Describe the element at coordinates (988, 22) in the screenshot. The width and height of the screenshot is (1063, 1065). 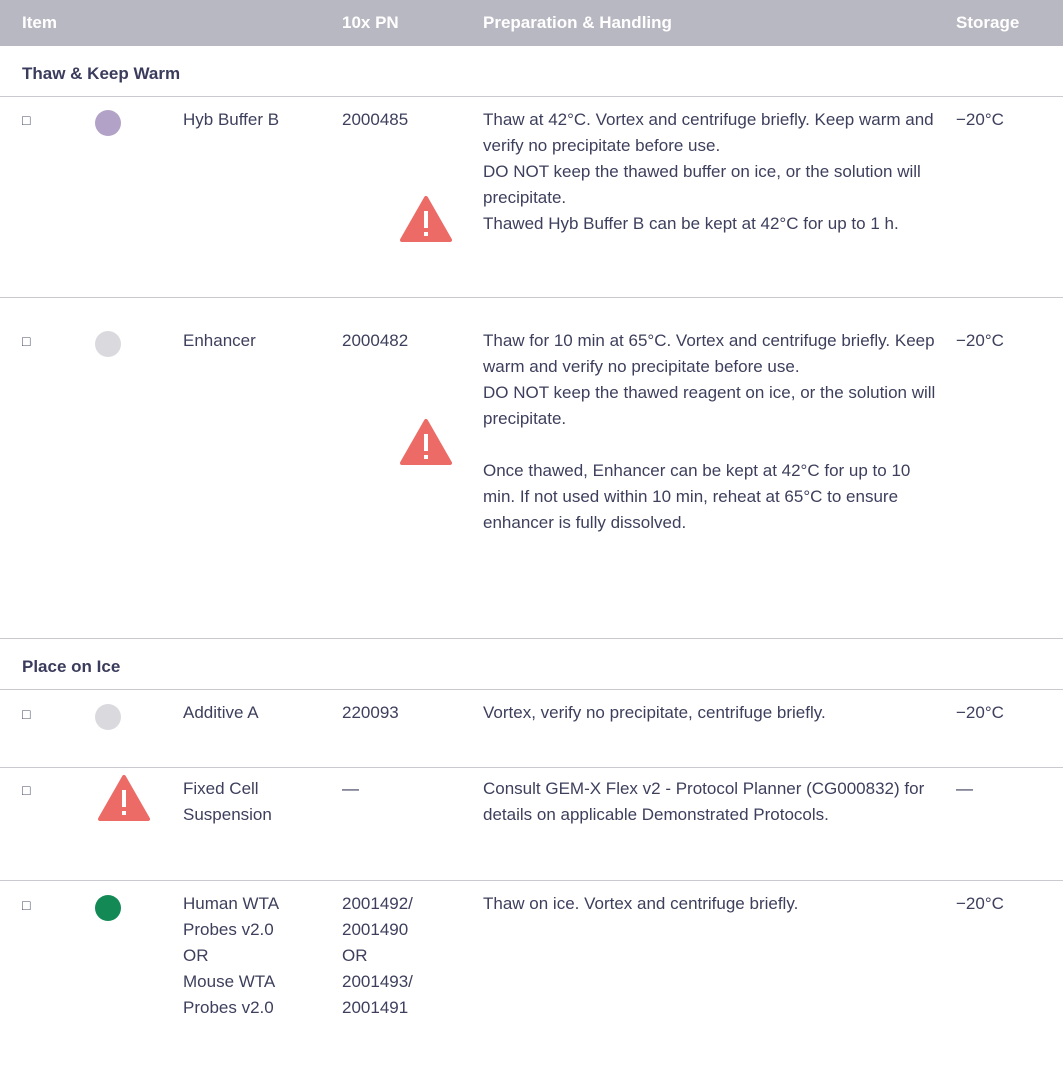
I see `header-storage: Storage` at that location.